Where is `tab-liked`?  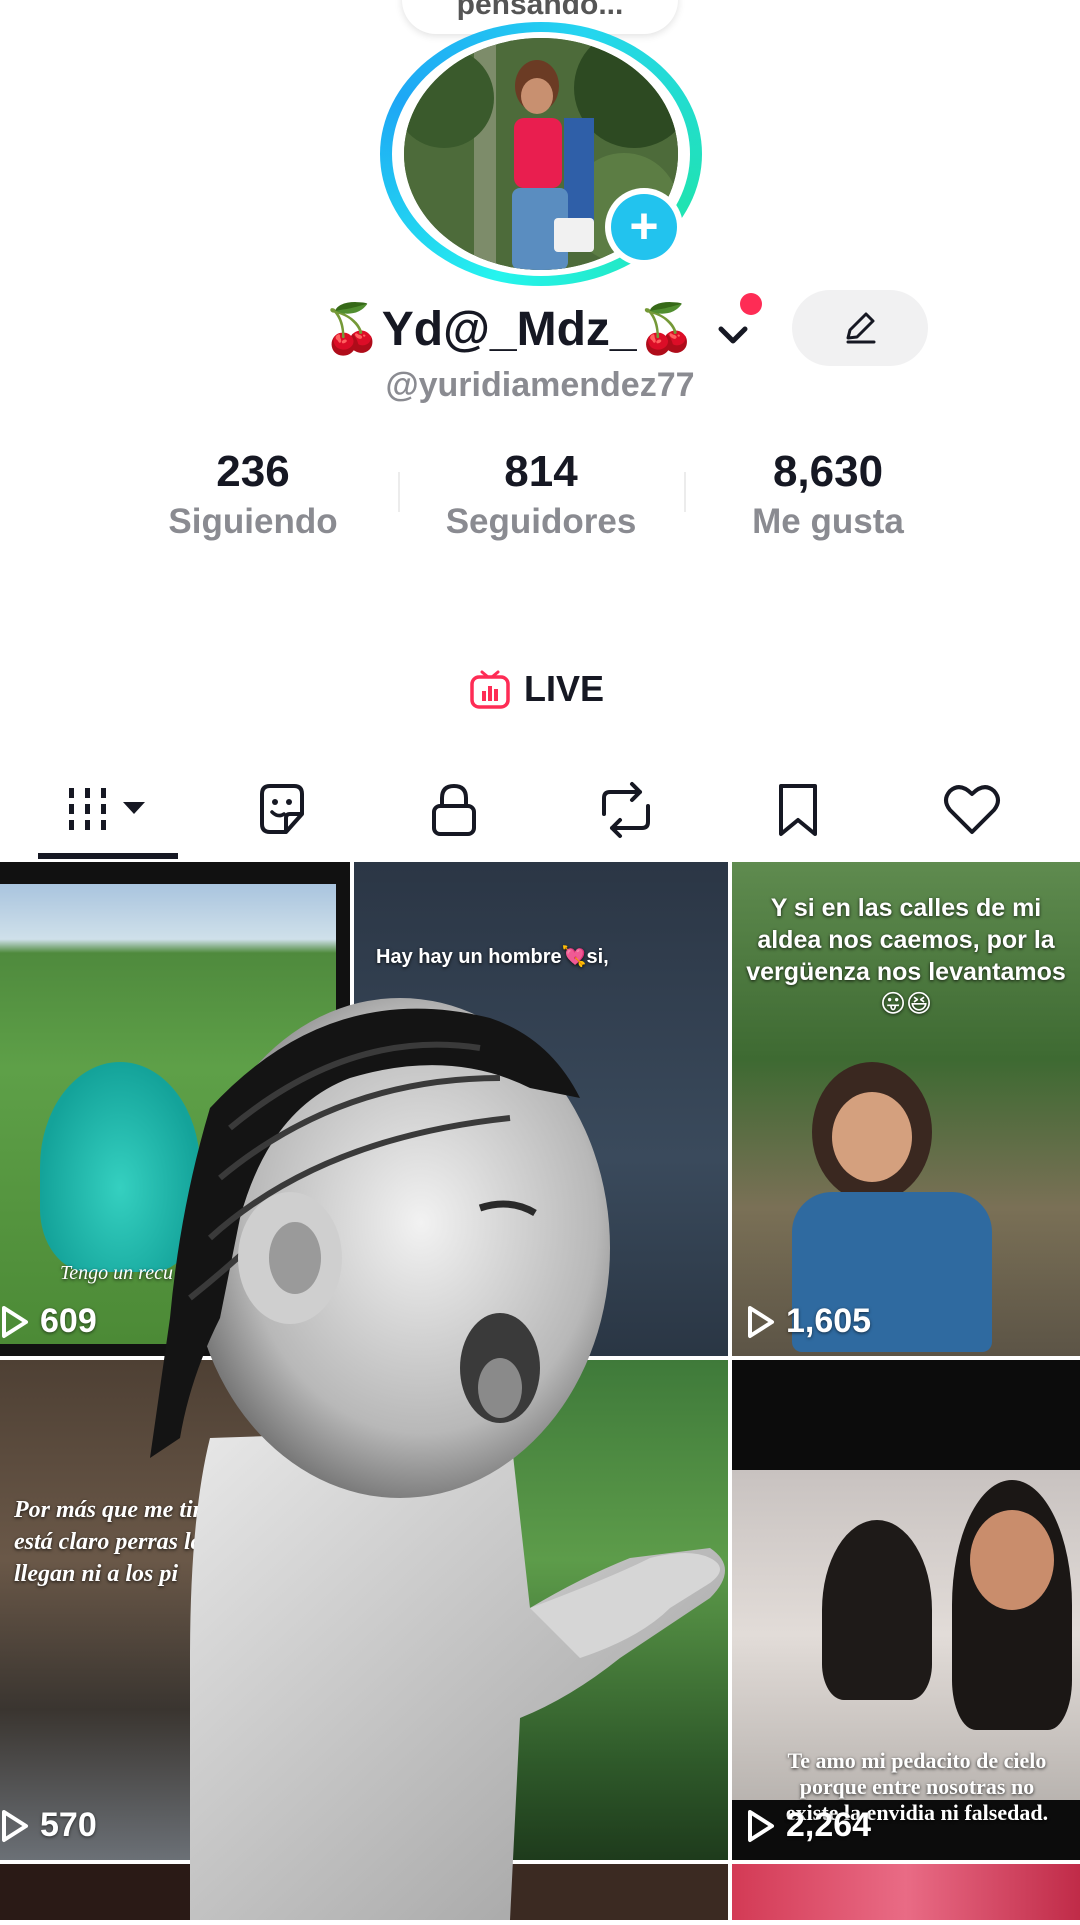
tab-liked is located at coordinates (972, 810).